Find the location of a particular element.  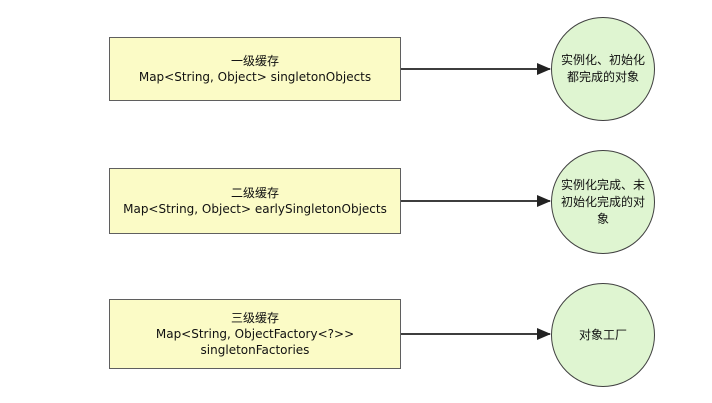

box-title: 二级缓存 is located at coordinates (254, 193).